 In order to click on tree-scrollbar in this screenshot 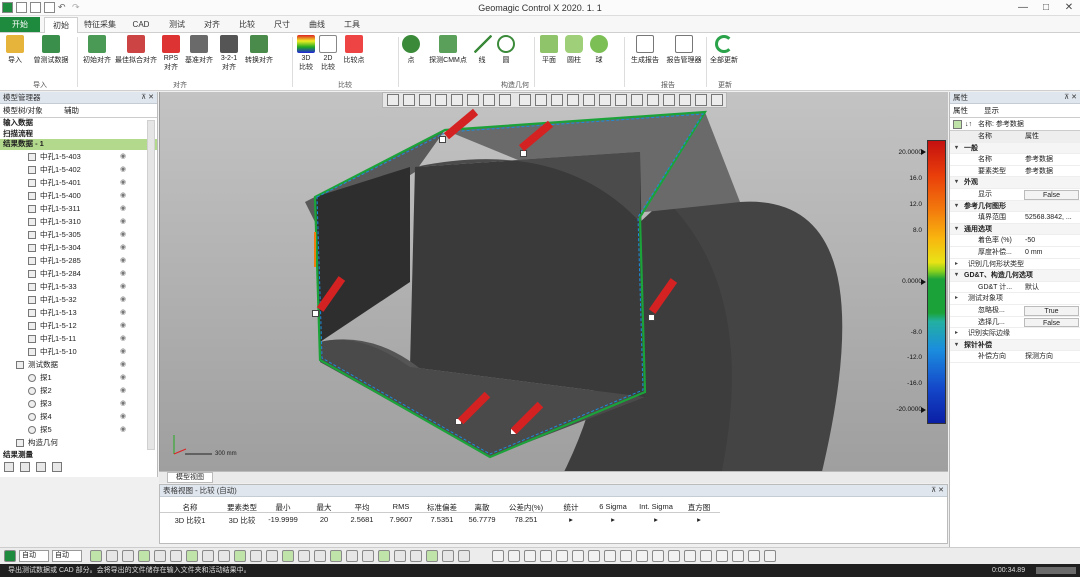, I will do `click(151, 285)`.